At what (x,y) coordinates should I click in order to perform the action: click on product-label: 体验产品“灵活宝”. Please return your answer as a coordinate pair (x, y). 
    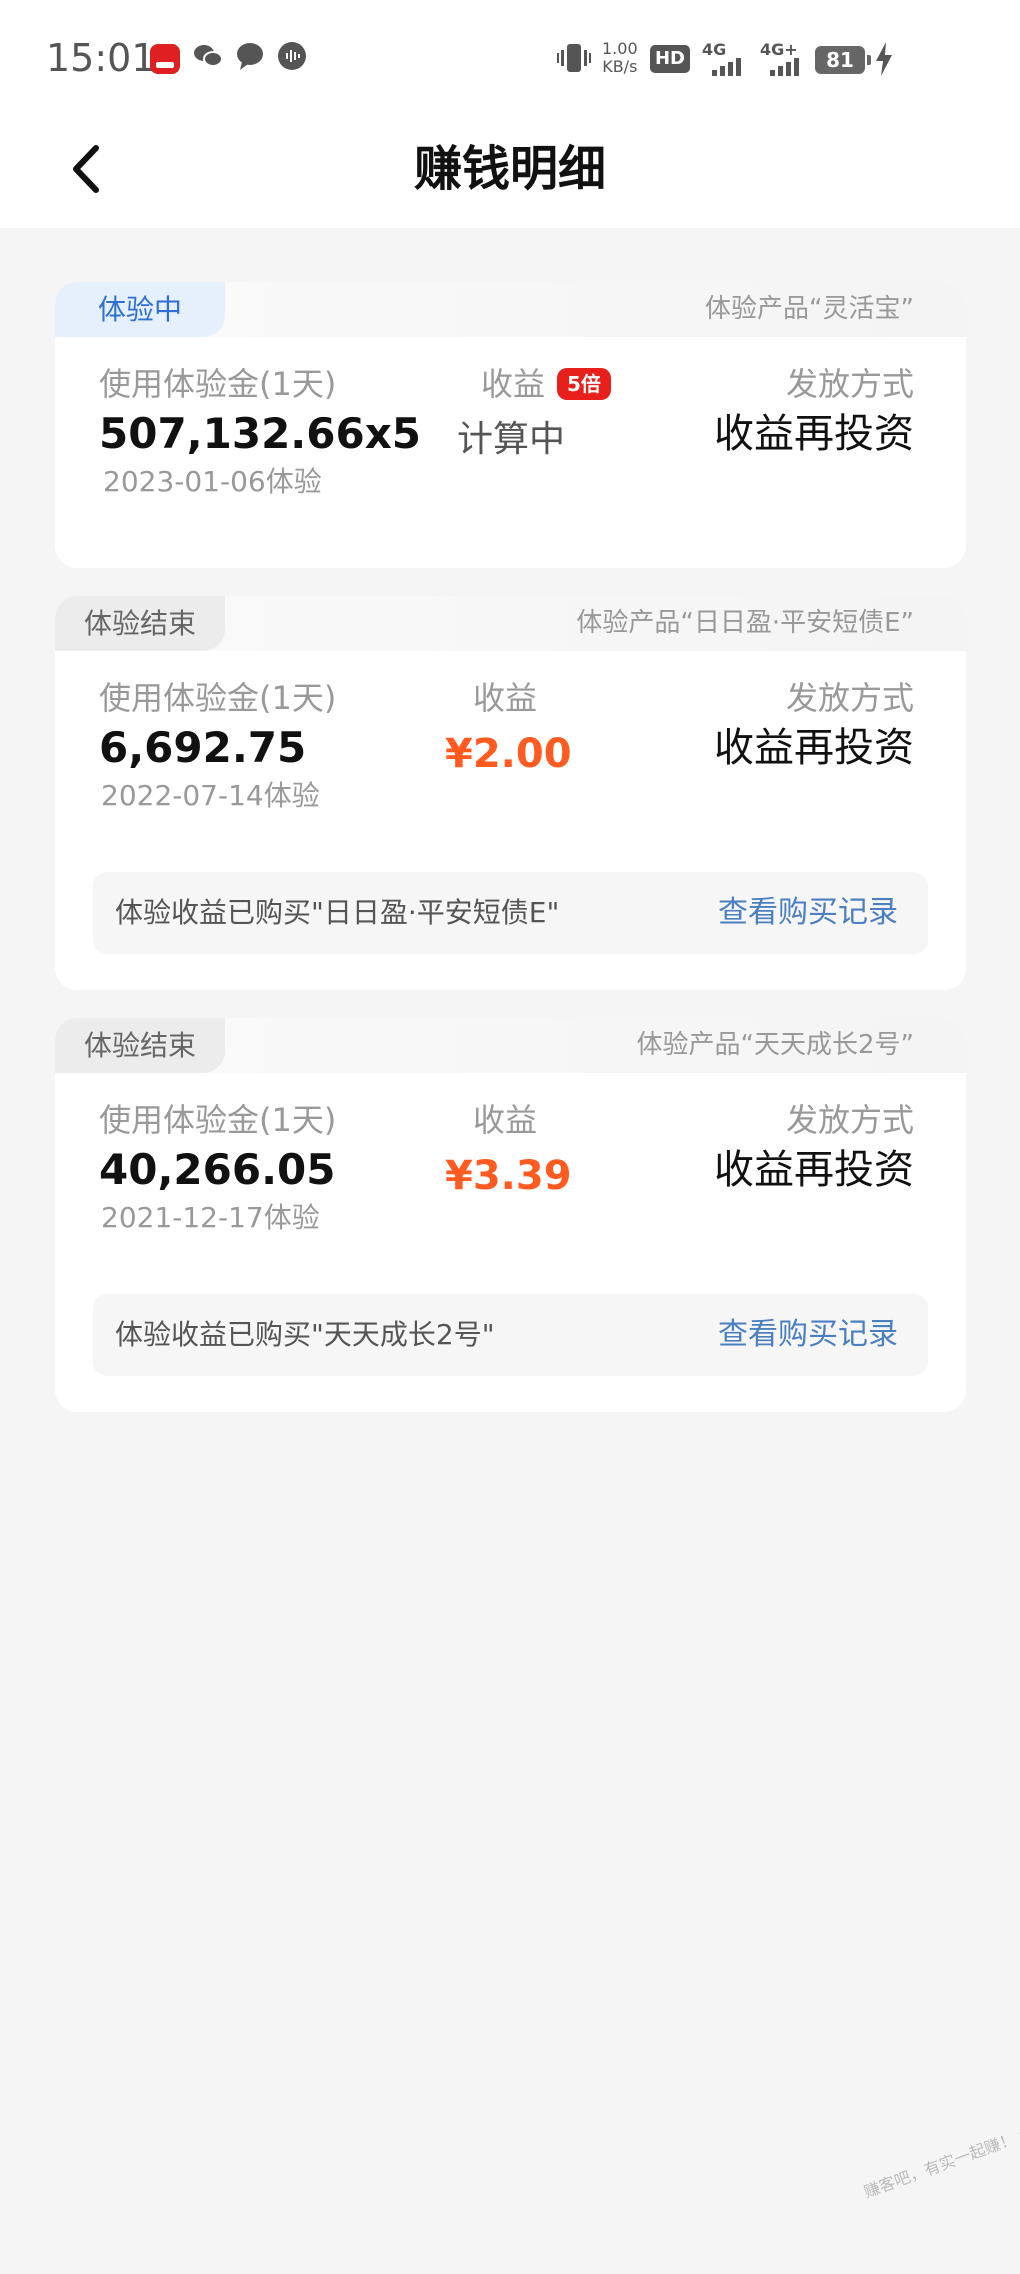
    Looking at the image, I should click on (809, 309).